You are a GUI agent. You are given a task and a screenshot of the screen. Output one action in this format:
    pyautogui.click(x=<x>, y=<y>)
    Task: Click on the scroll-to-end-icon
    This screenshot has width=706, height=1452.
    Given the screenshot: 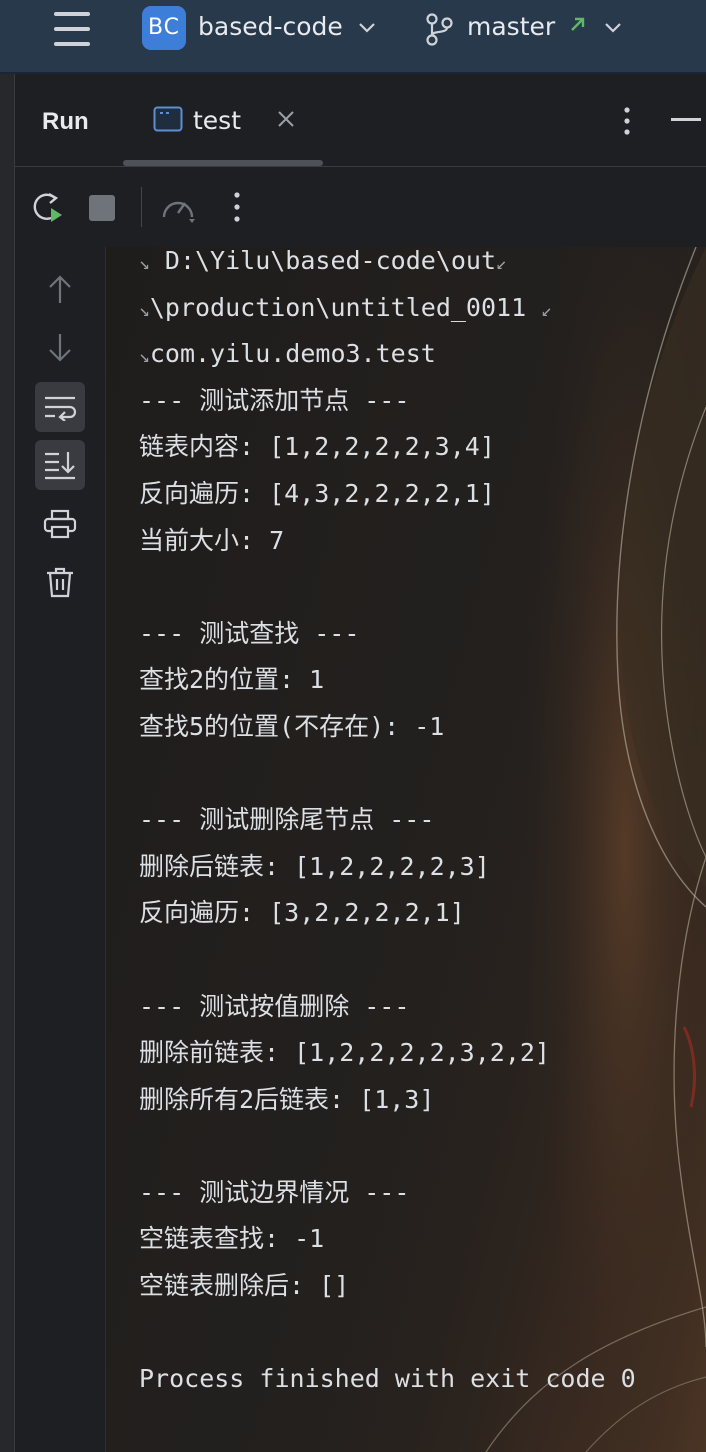 What is the action you would take?
    pyautogui.click(x=60, y=465)
    